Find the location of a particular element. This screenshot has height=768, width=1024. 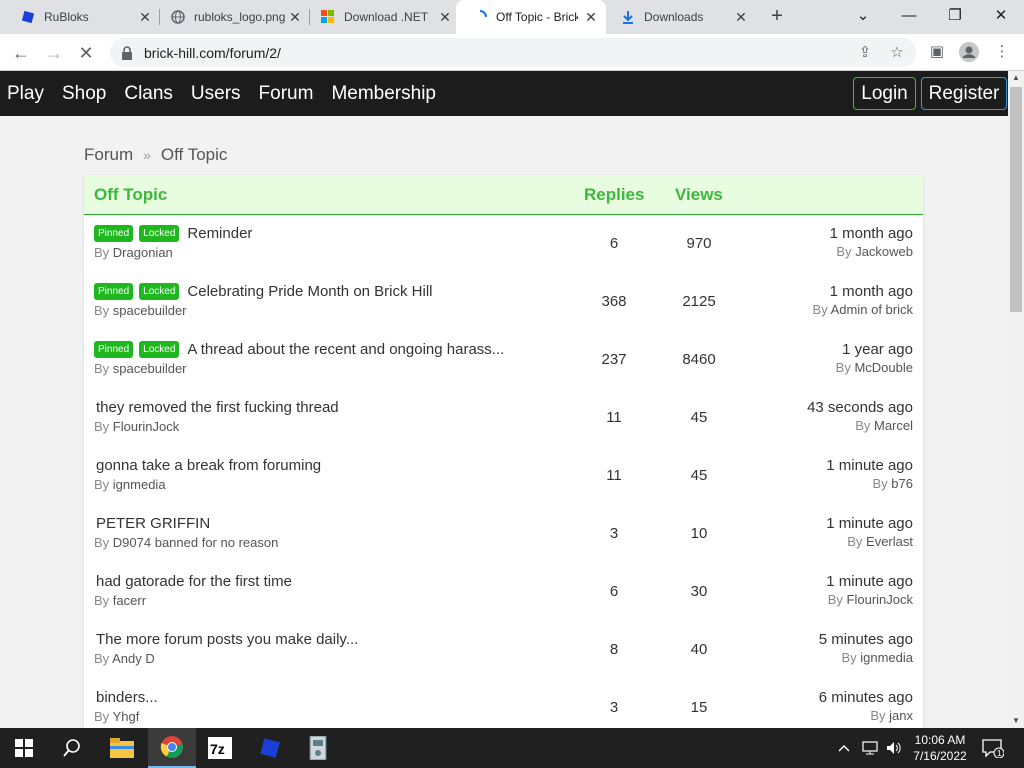

last-post-author-link: janx is located at coordinates (901, 715).